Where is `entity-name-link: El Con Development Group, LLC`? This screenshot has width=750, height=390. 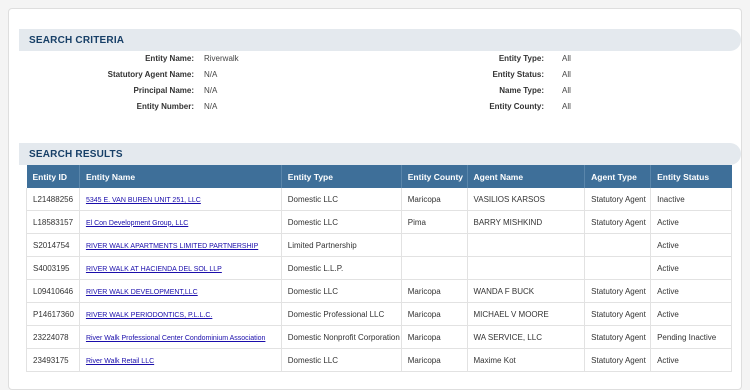
entity-name-link: El Con Development Group, LLC is located at coordinates (137, 223).